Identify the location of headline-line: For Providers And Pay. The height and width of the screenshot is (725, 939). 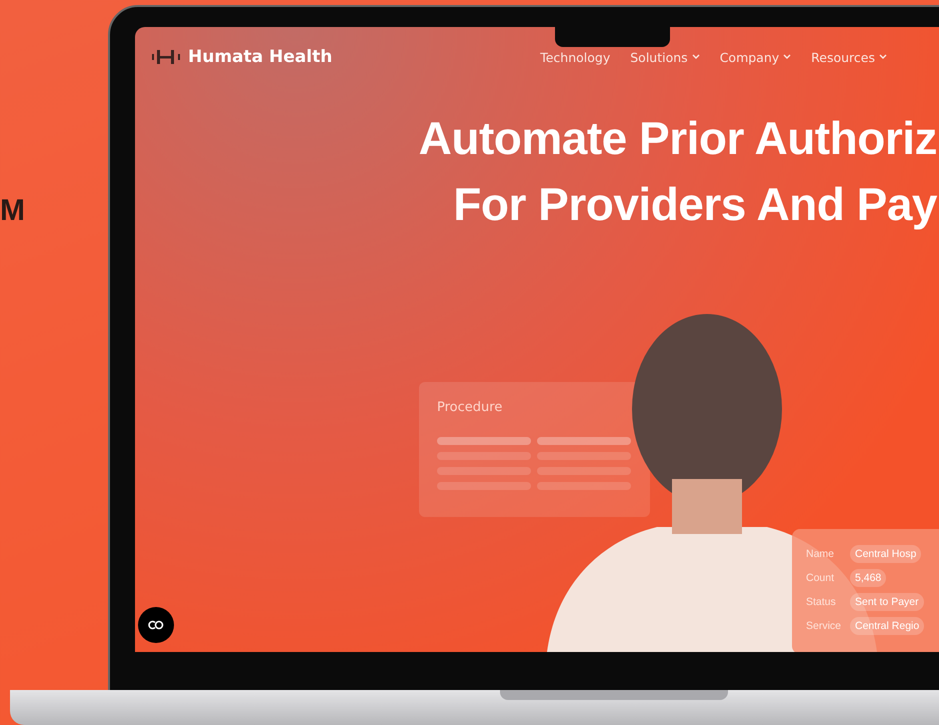
(694, 204).